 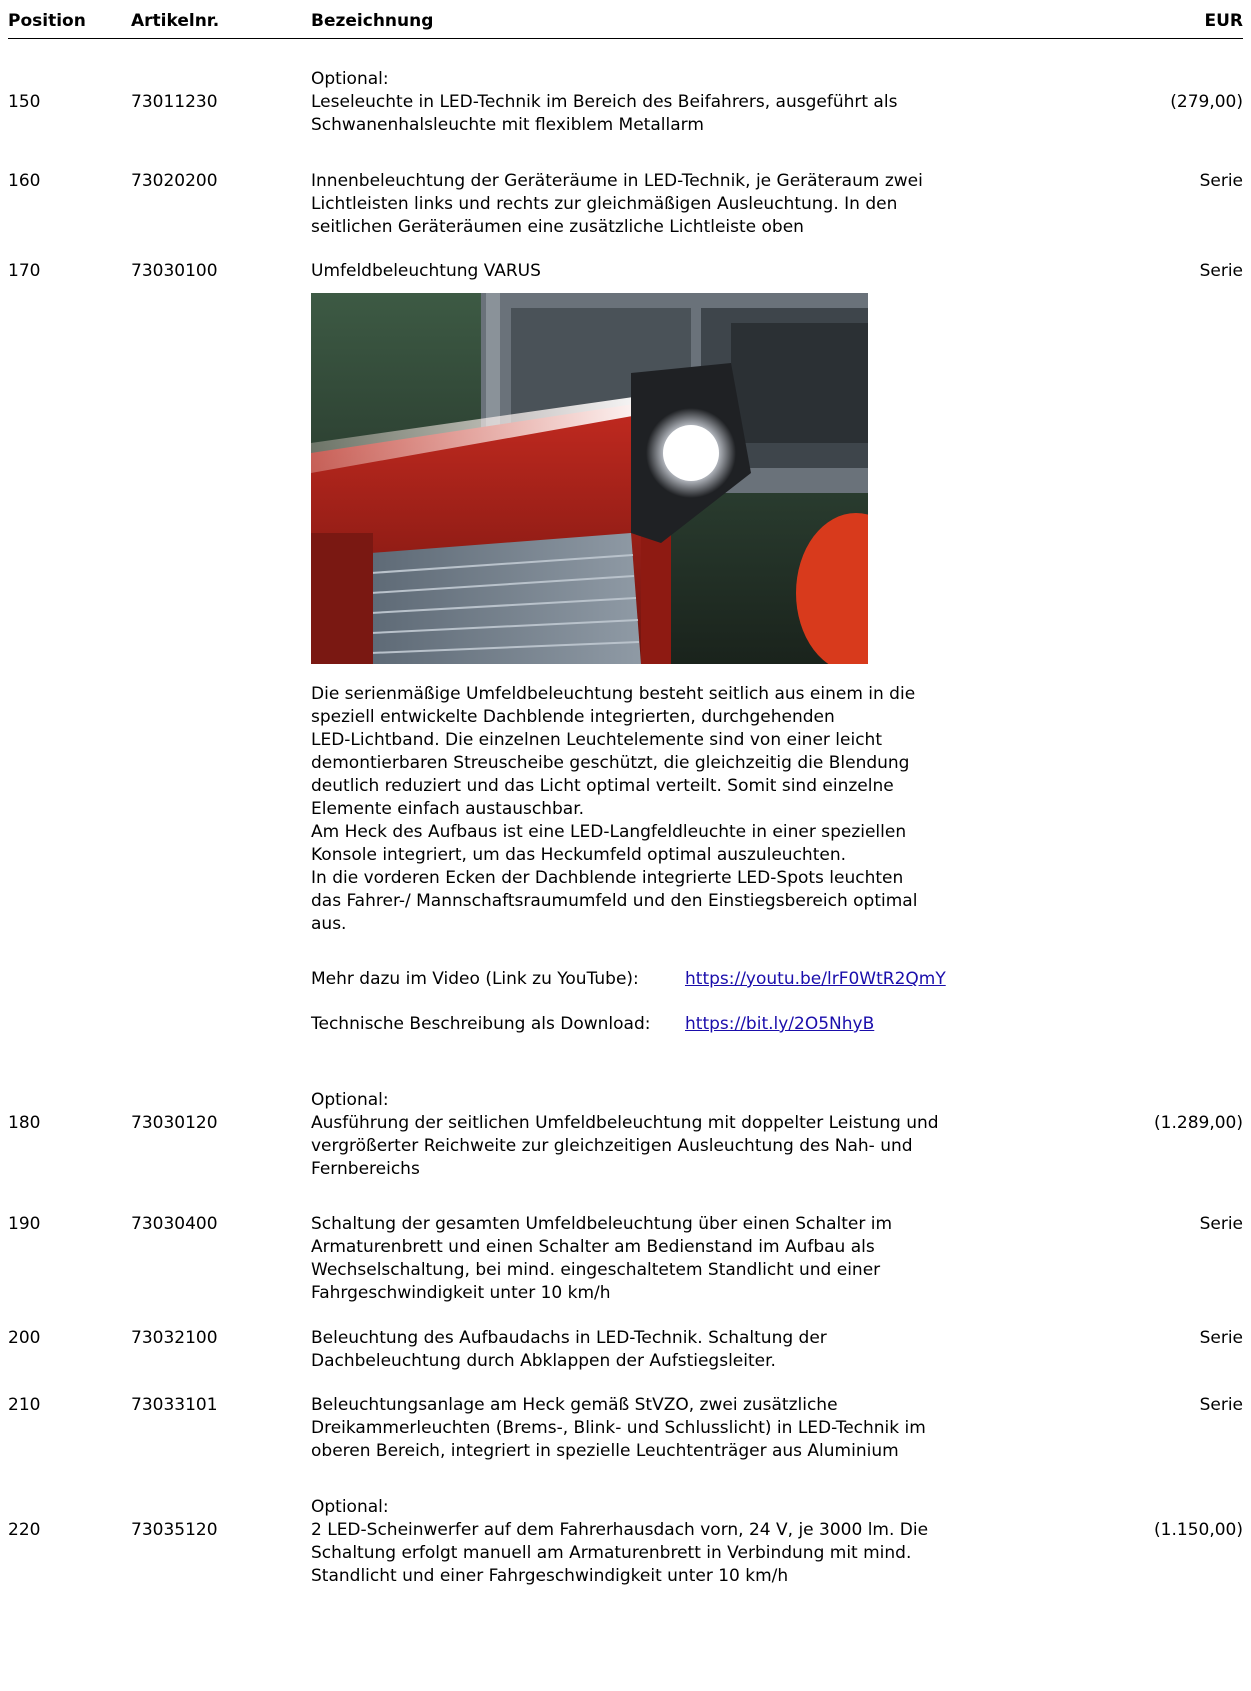 What do you see at coordinates (174, 181) in the screenshot?
I see `article-number: 73020200` at bounding box center [174, 181].